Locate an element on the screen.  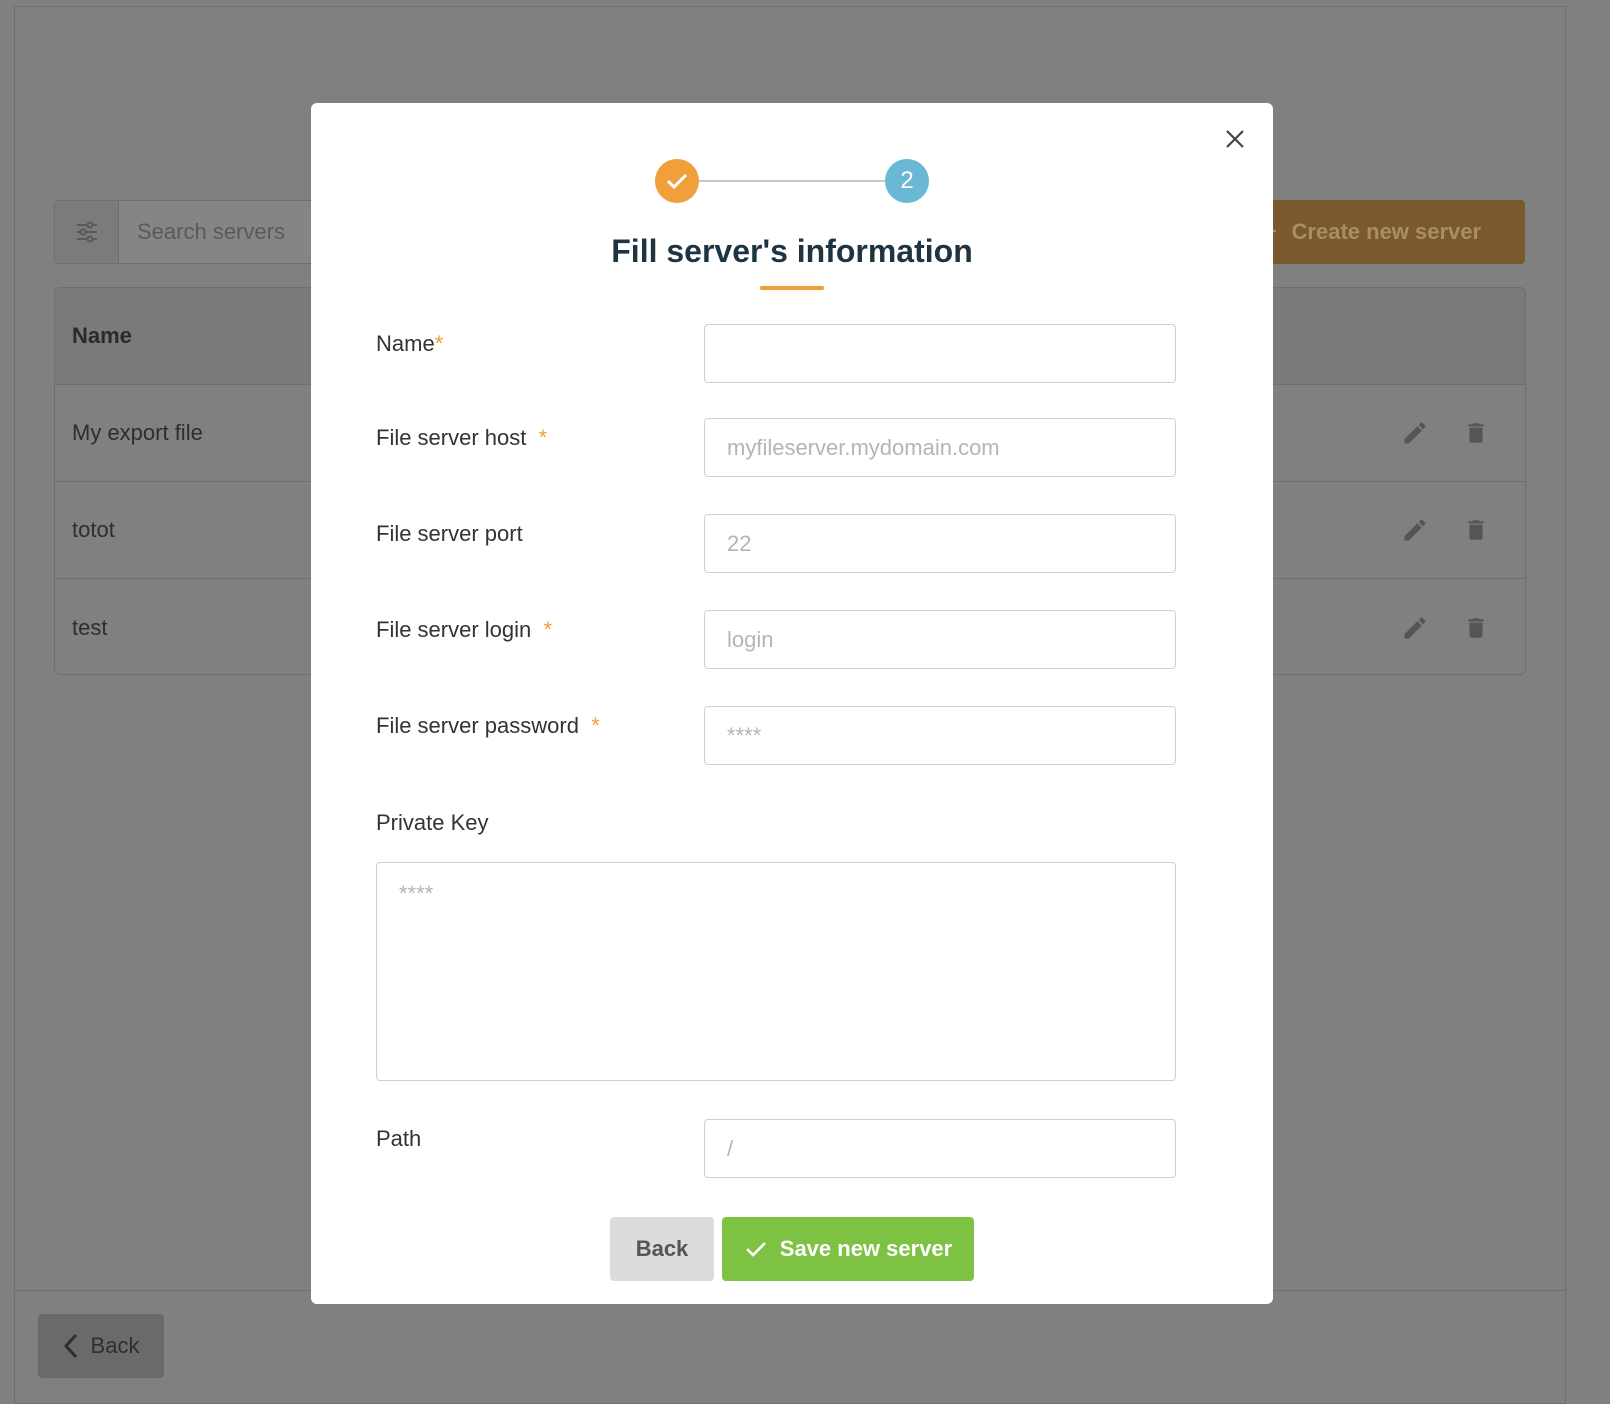
stepper-connector is located at coordinates (792, 181).